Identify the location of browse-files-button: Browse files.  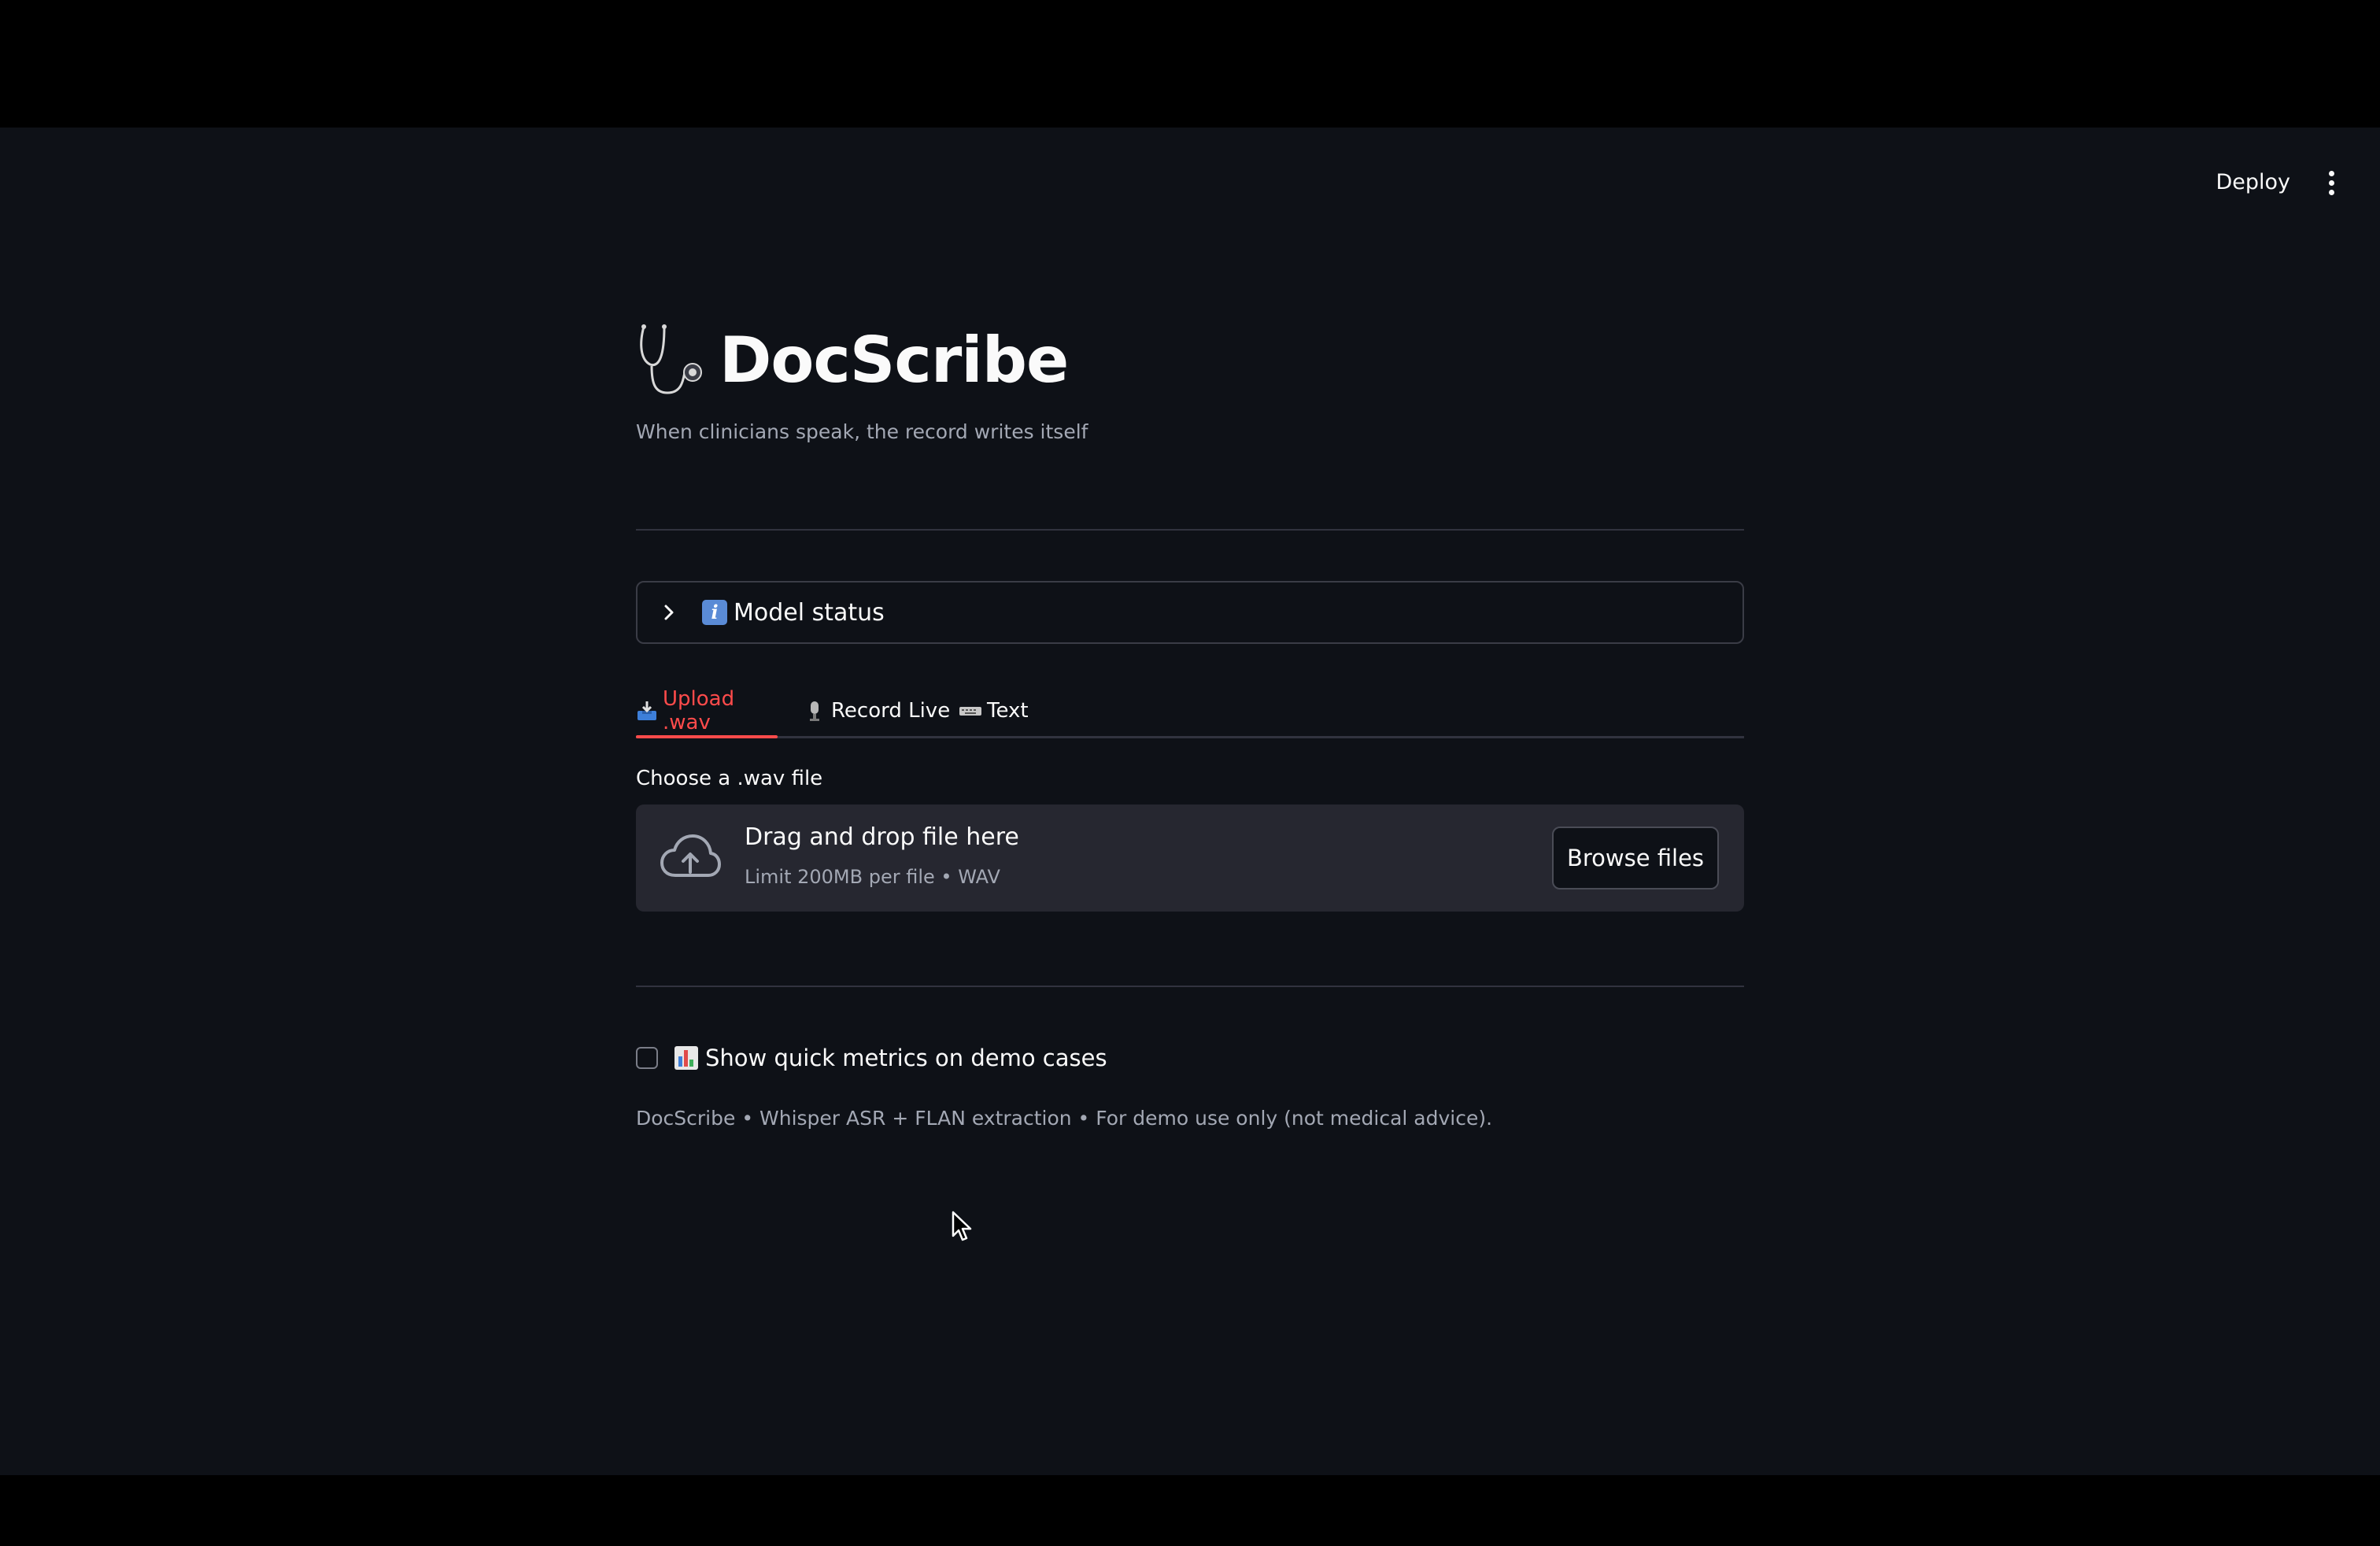
(1635, 859).